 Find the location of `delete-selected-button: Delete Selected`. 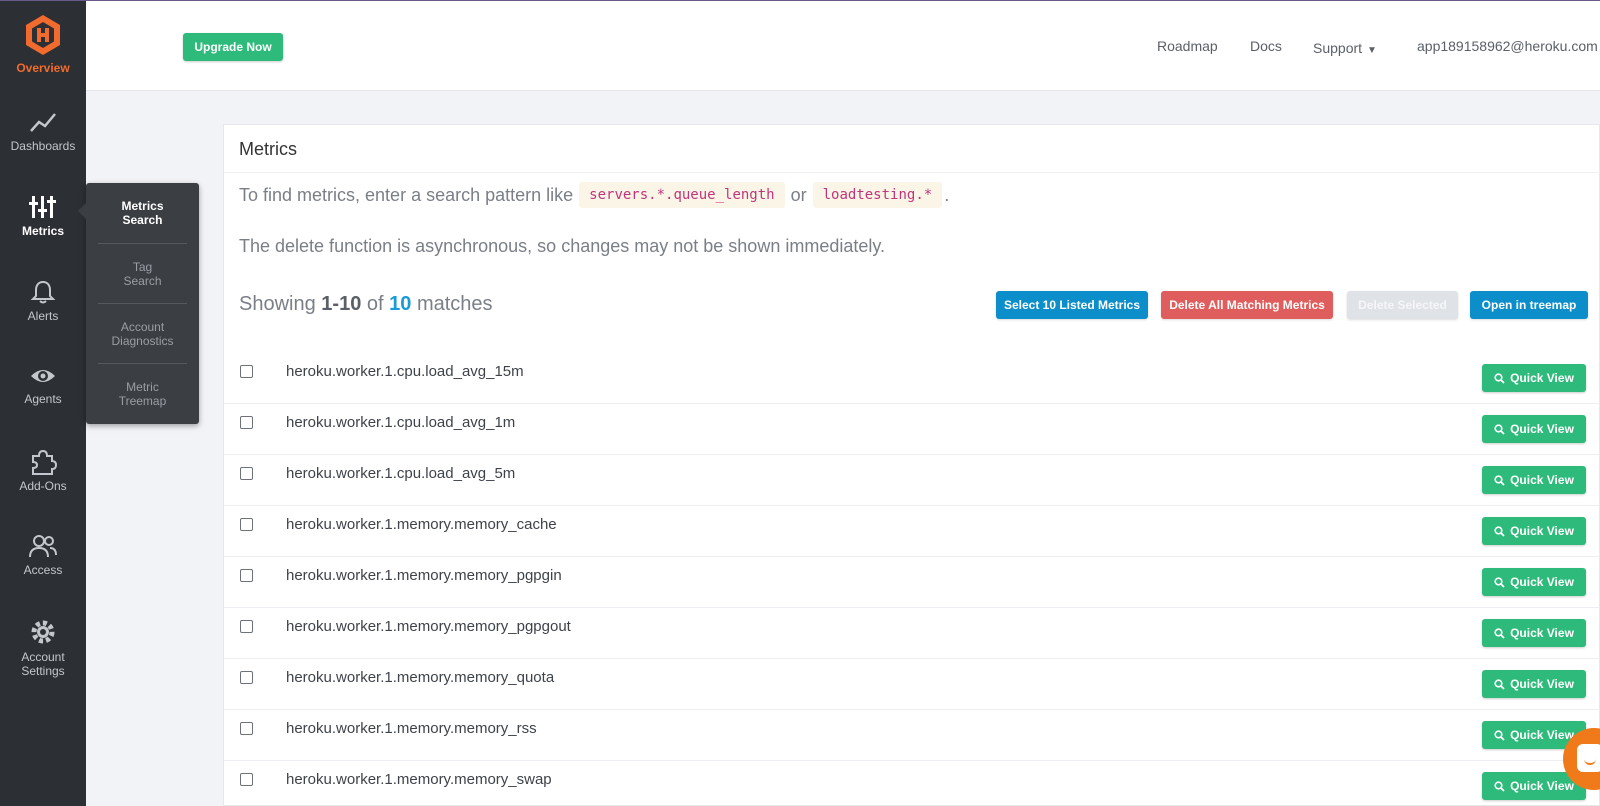

delete-selected-button: Delete Selected is located at coordinates (1402, 305).